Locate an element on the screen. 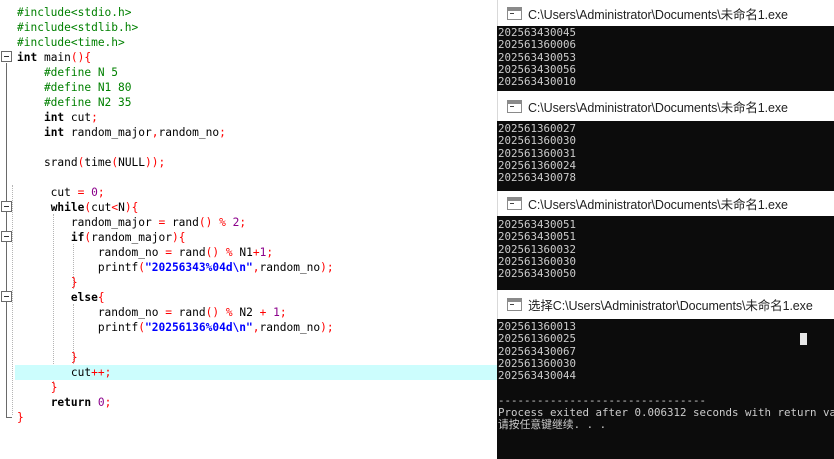 This screenshot has height=459, width=834. code-token: ){ is located at coordinates (131, 207).